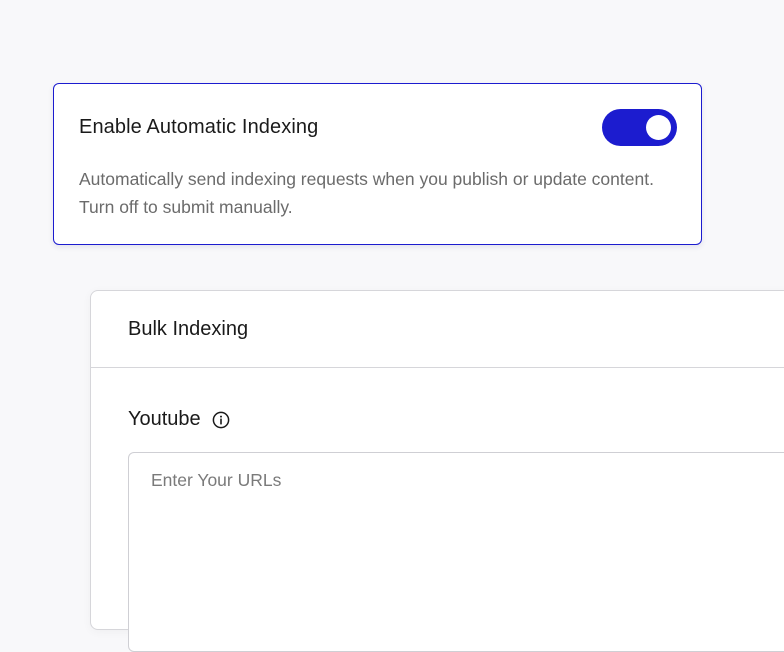  Describe the element at coordinates (188, 329) in the screenshot. I see `bulk-indexing-title: Bulk Indexing` at that location.